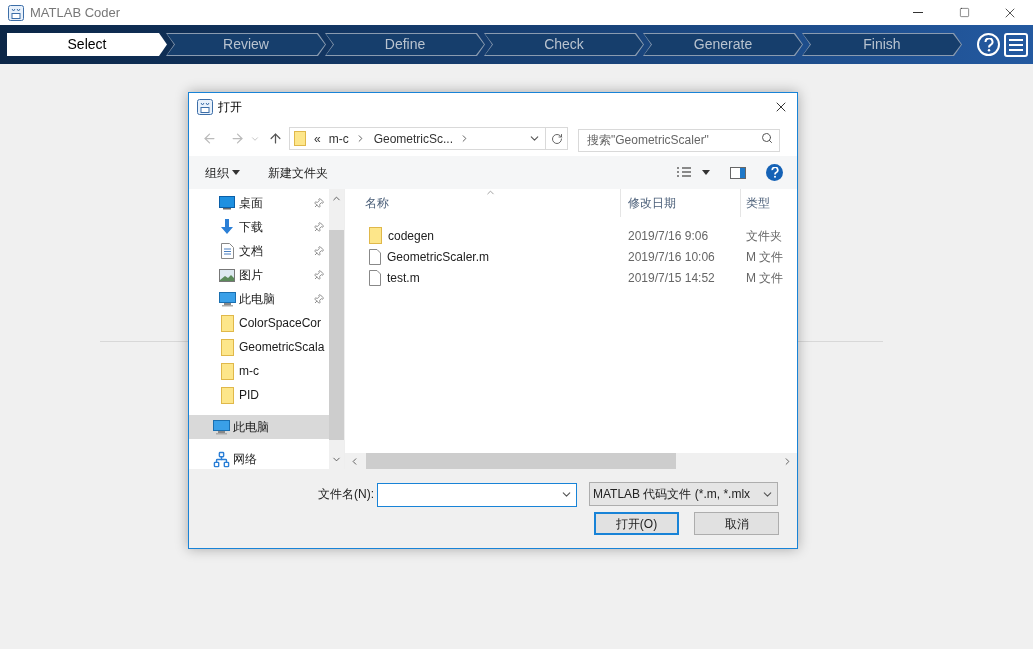 This screenshot has width=1033, height=649. Describe the element at coordinates (75, 12) in the screenshot. I see `window-title: MATLAB Coder` at that location.